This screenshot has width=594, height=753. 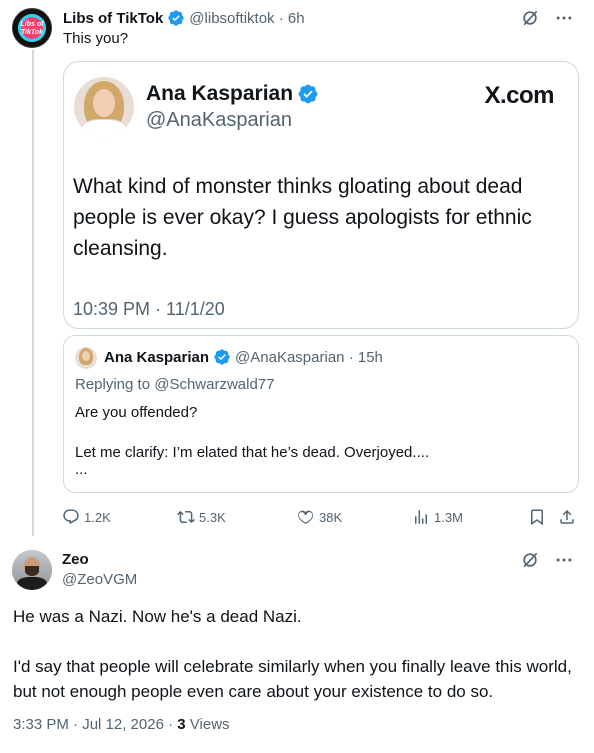 I want to click on quoted-tweet-time: 15h, so click(x=370, y=357).